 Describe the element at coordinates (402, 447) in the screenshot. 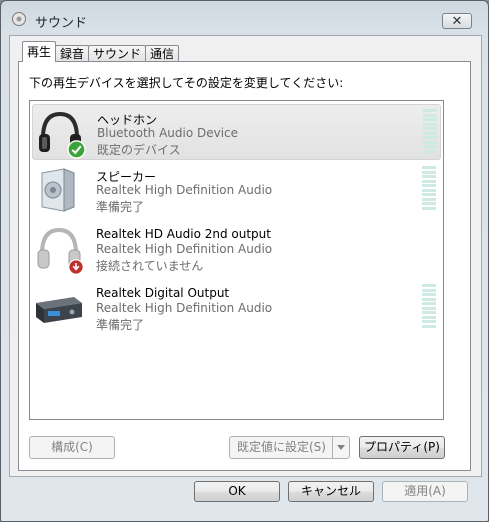

I see `properties-button: プロパティ(P)` at that location.